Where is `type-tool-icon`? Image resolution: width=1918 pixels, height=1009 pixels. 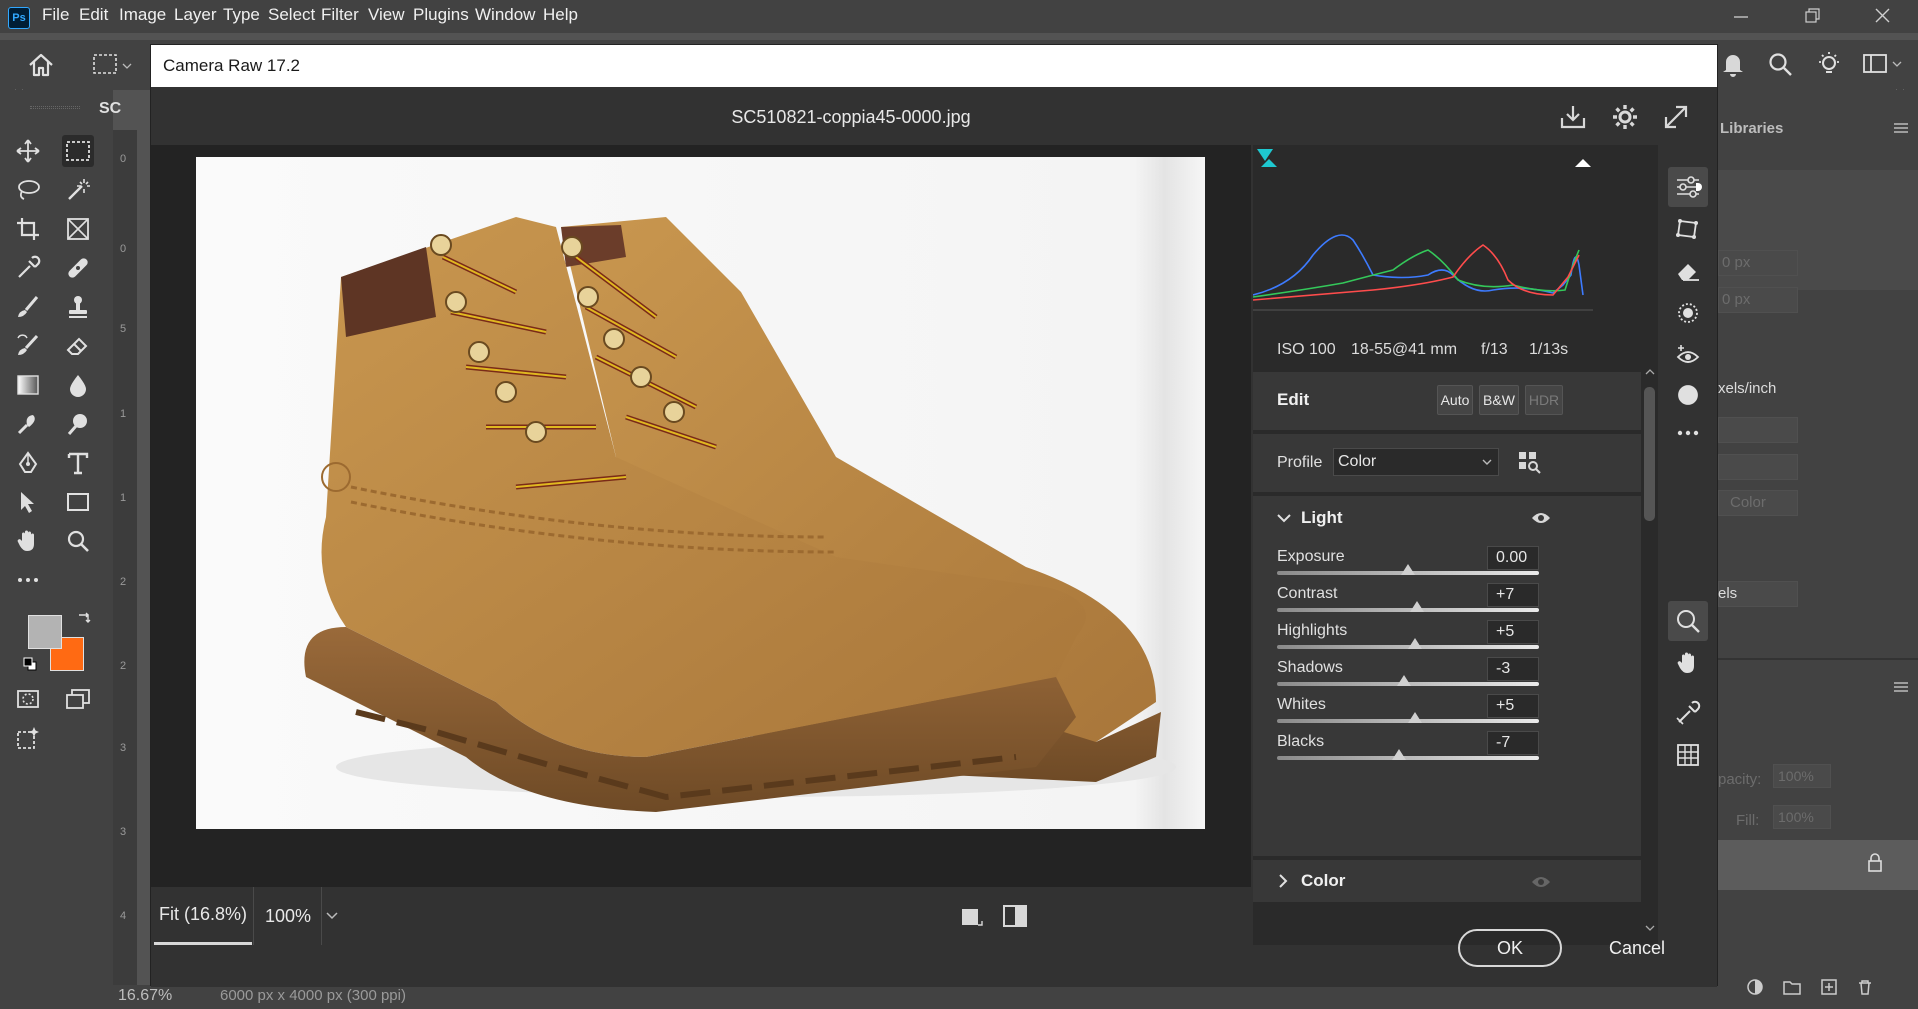 type-tool-icon is located at coordinates (78, 463).